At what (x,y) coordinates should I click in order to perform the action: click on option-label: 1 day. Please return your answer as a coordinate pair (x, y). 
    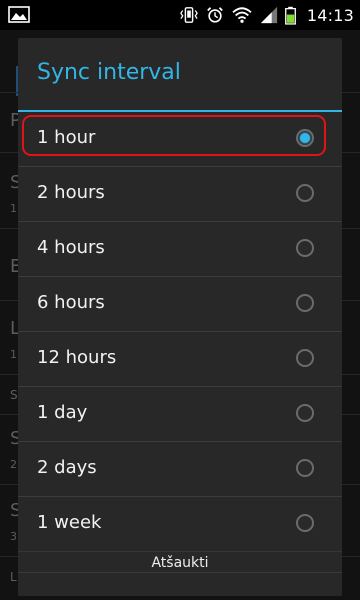
    Looking at the image, I should click on (62, 412).